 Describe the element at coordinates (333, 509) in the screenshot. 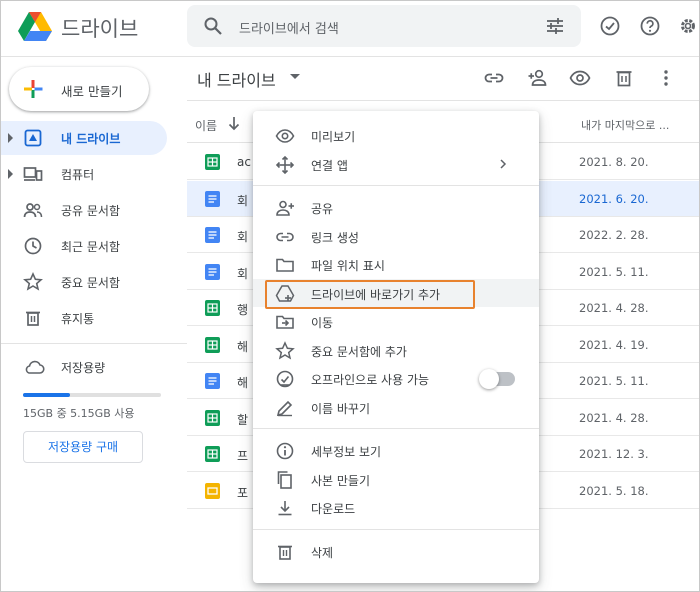

I see `menu-item-label: 다운로드` at that location.